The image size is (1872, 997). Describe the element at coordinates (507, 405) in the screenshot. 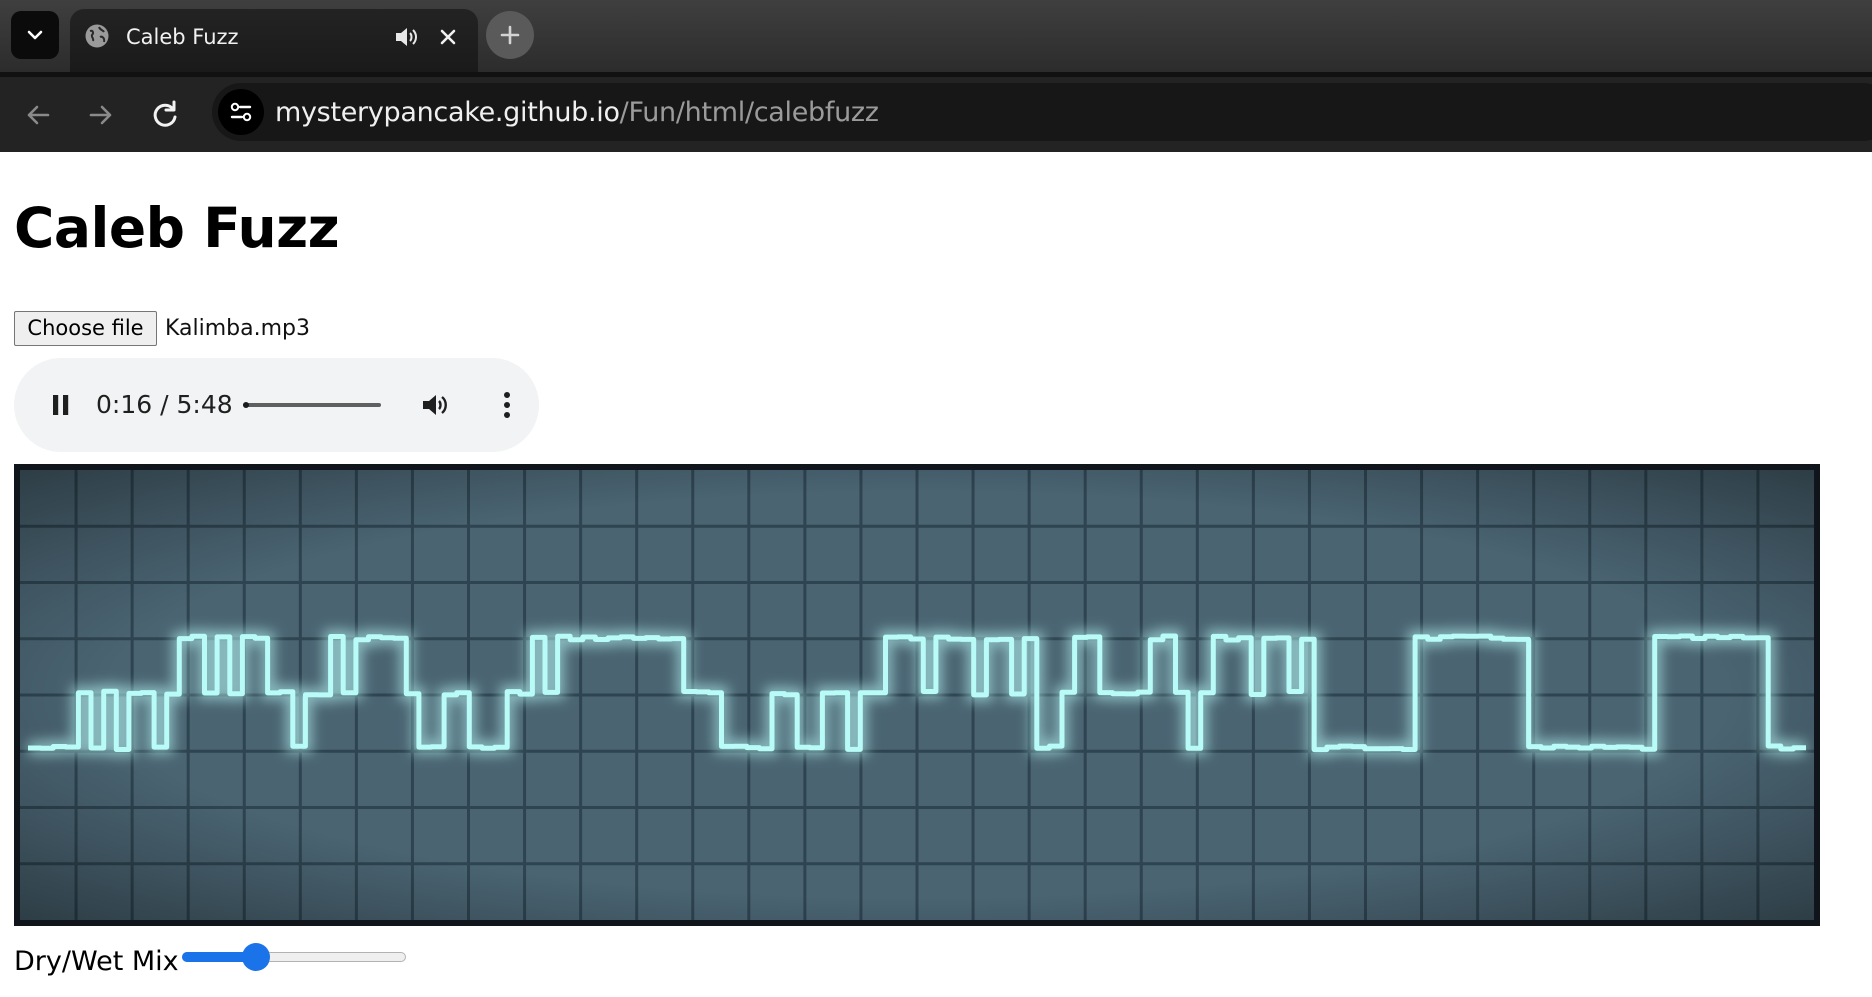

I see `more-options-icon` at that location.